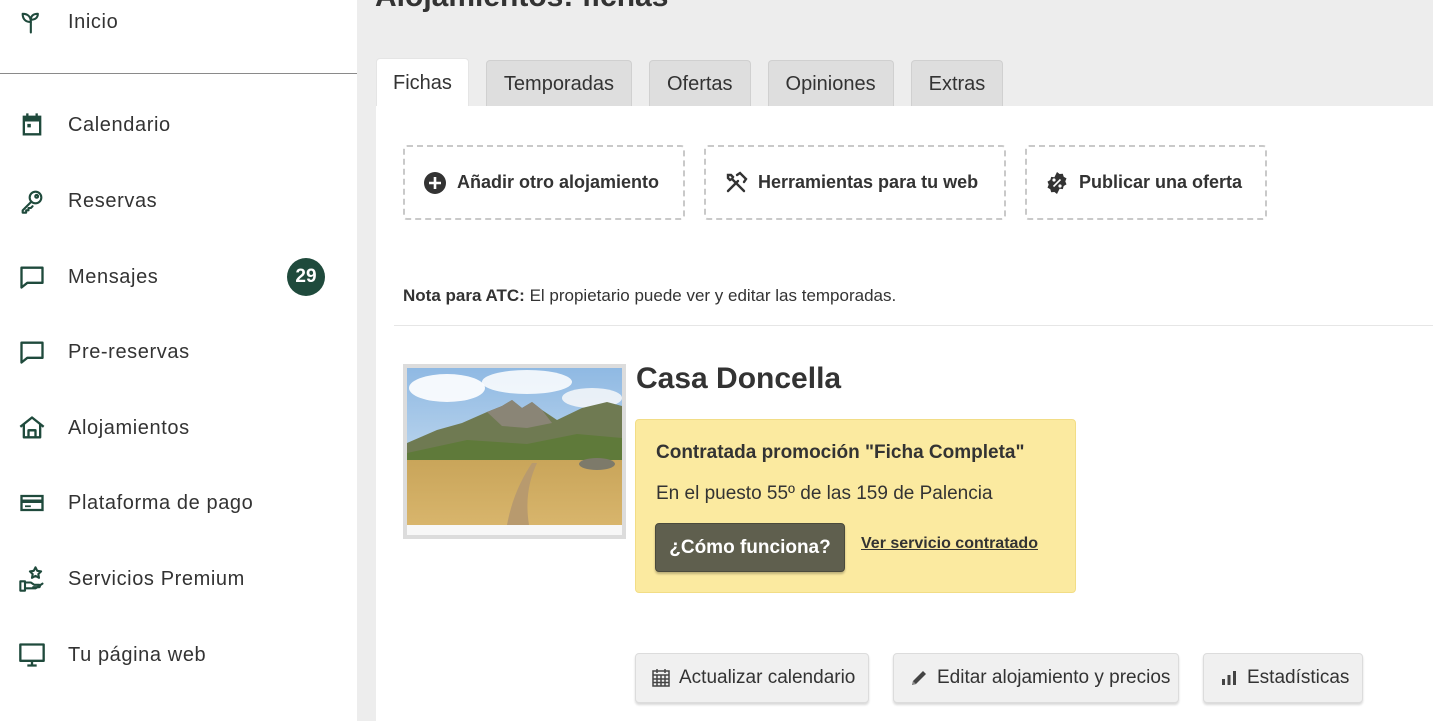 The width and height of the screenshot is (1433, 721). What do you see at coordinates (949, 544) in the screenshot?
I see `view-service-link: Ver servicio contratado` at bounding box center [949, 544].